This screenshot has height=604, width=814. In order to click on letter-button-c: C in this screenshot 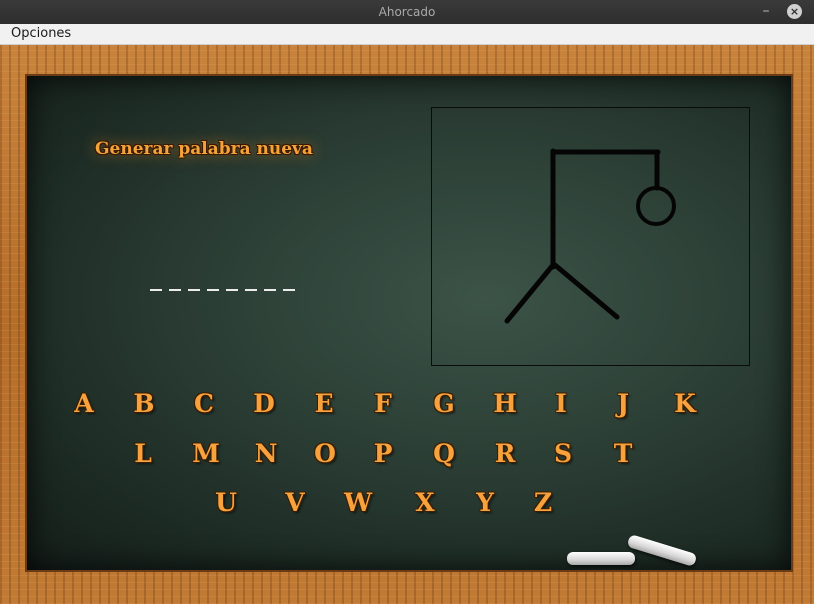, I will do `click(204, 404)`.